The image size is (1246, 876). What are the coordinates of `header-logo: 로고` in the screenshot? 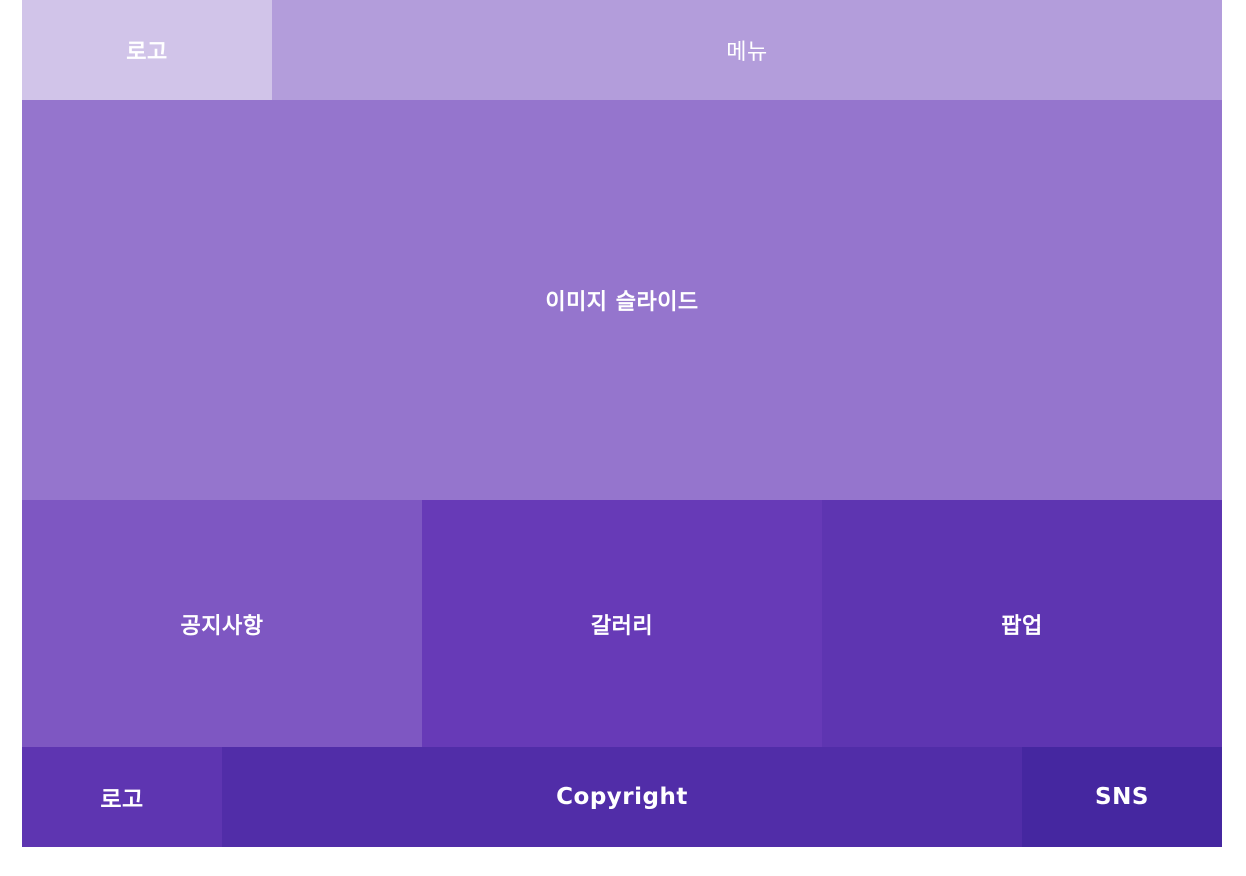 It's located at (147, 50).